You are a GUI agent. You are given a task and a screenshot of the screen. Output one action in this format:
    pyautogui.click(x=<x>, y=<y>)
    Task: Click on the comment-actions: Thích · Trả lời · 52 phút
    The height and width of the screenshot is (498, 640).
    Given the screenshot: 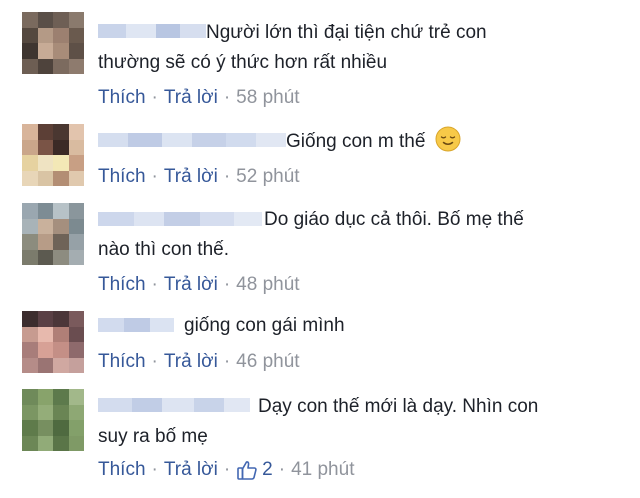 What is the action you would take?
    pyautogui.click(x=199, y=177)
    